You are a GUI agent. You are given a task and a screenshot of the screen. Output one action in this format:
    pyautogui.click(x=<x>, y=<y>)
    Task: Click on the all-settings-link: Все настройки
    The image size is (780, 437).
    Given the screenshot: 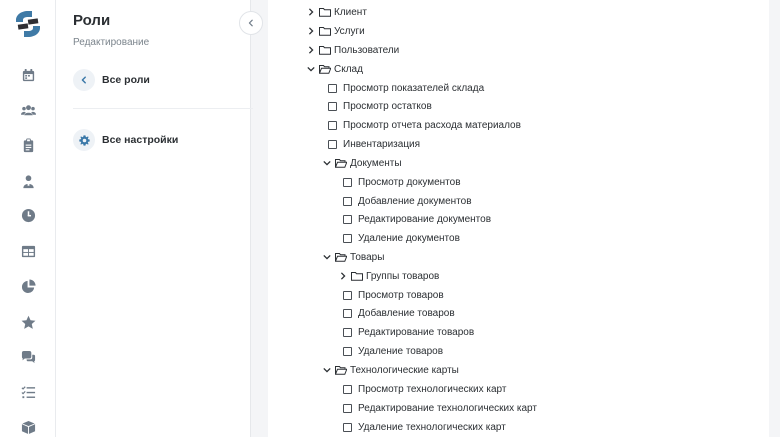 What is the action you would take?
    pyautogui.click(x=125, y=140)
    